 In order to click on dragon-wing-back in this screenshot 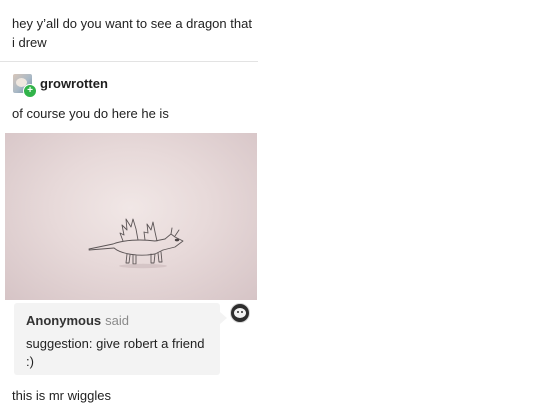, I will do `click(129, 230)`.